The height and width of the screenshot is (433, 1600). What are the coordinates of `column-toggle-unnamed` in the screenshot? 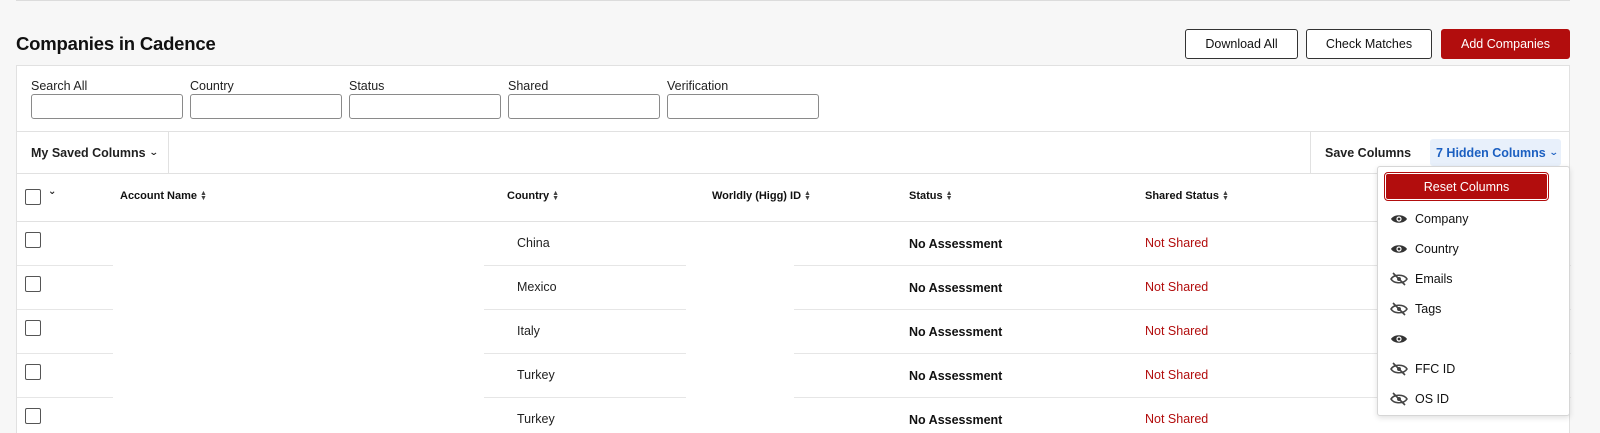 It's located at (1470, 339).